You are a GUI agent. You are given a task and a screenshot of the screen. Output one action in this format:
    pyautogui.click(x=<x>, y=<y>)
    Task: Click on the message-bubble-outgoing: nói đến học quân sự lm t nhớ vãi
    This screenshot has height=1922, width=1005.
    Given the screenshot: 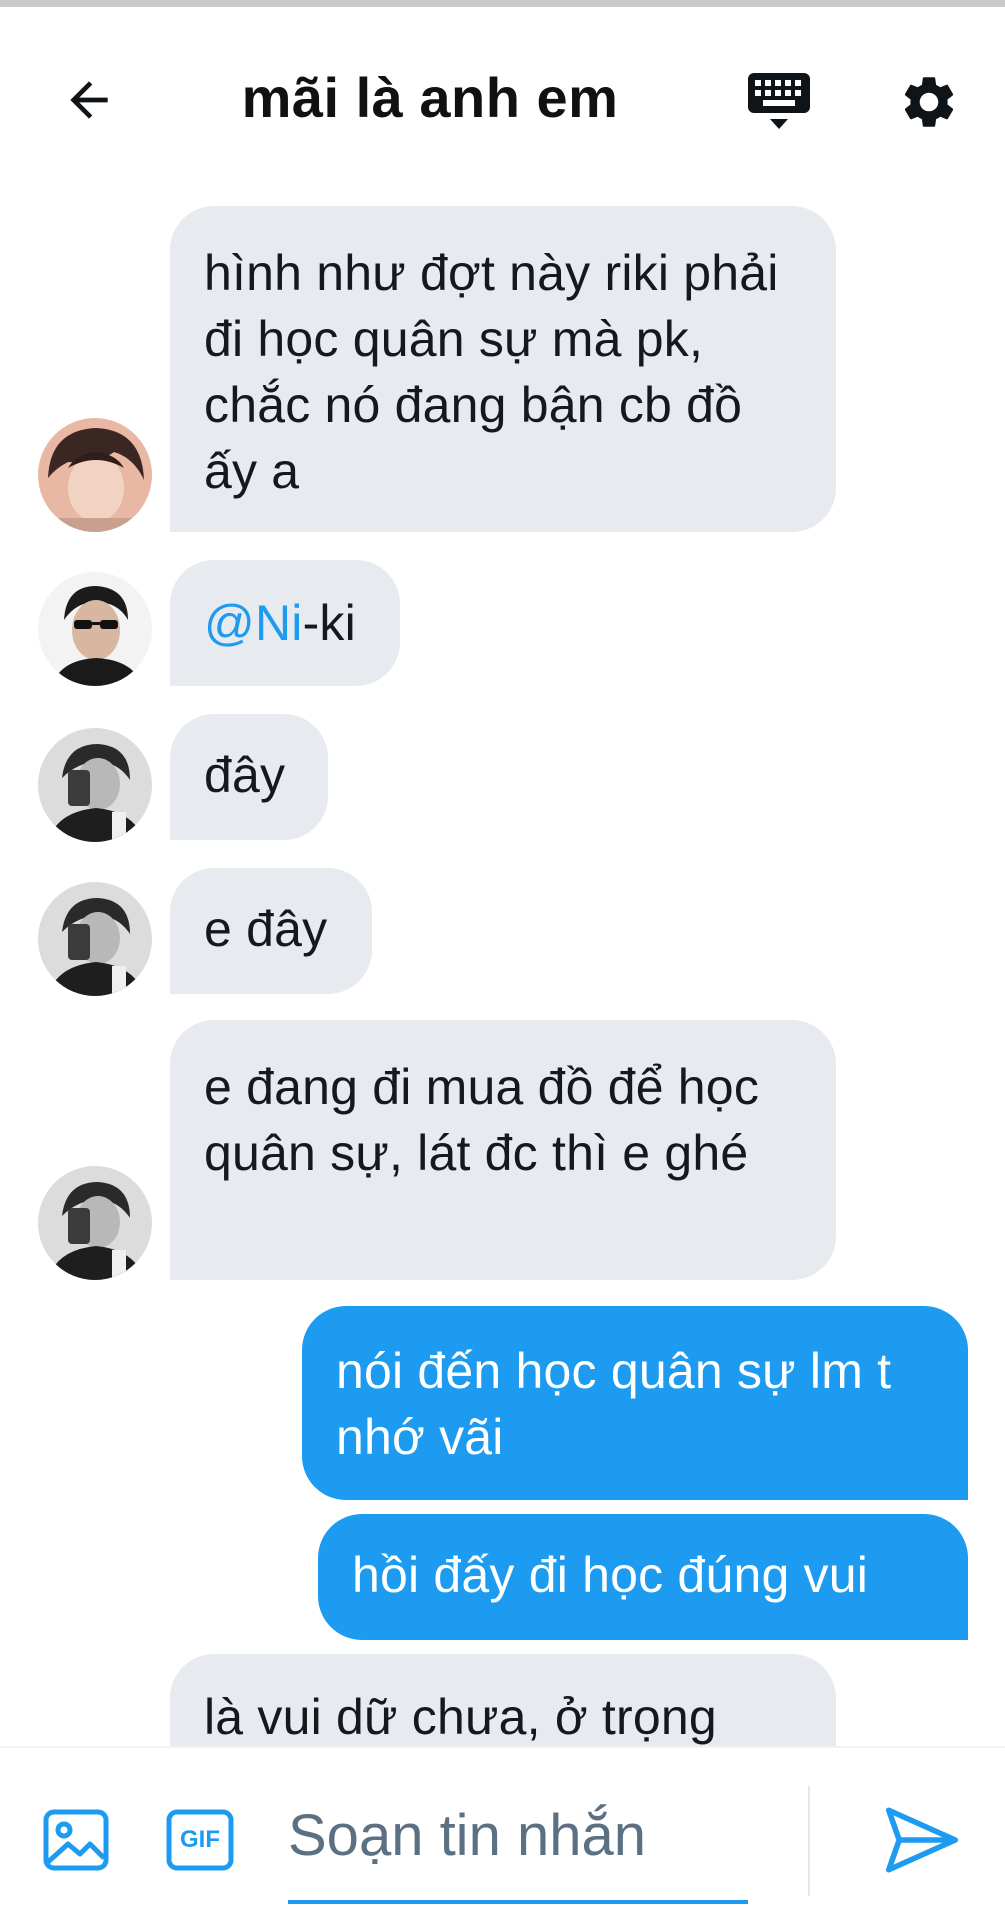 What is the action you would take?
    pyautogui.click(x=635, y=1403)
    